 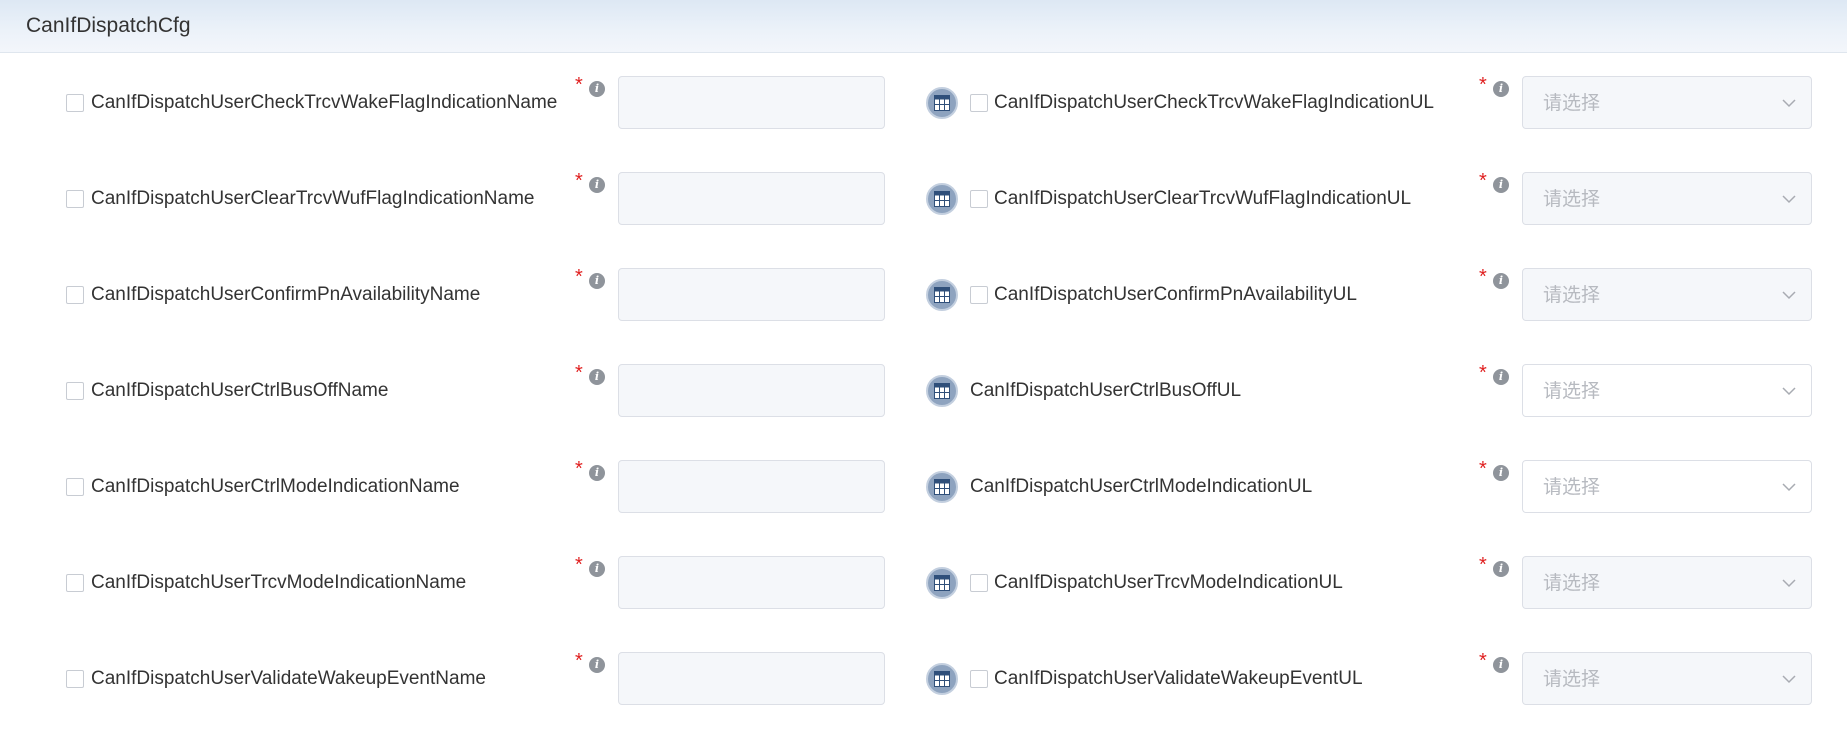 I want to click on name-field-label: CanIfDispatchUserTrcvModeIndicationName, so click(x=279, y=582).